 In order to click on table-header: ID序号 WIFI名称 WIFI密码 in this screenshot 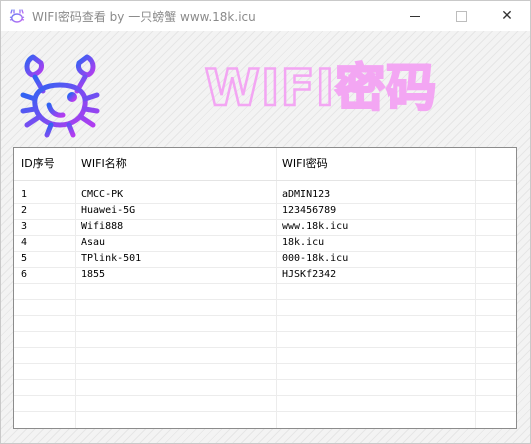, I will do `click(265, 164)`.